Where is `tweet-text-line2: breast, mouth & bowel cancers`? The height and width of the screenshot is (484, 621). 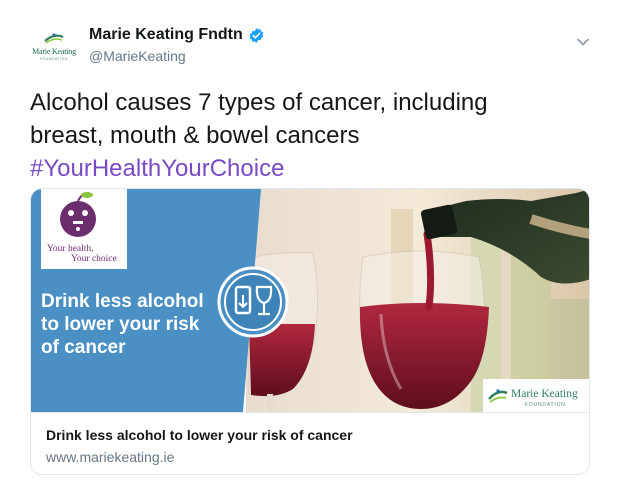
tweet-text-line2: breast, mouth & bowel cancers is located at coordinates (195, 135).